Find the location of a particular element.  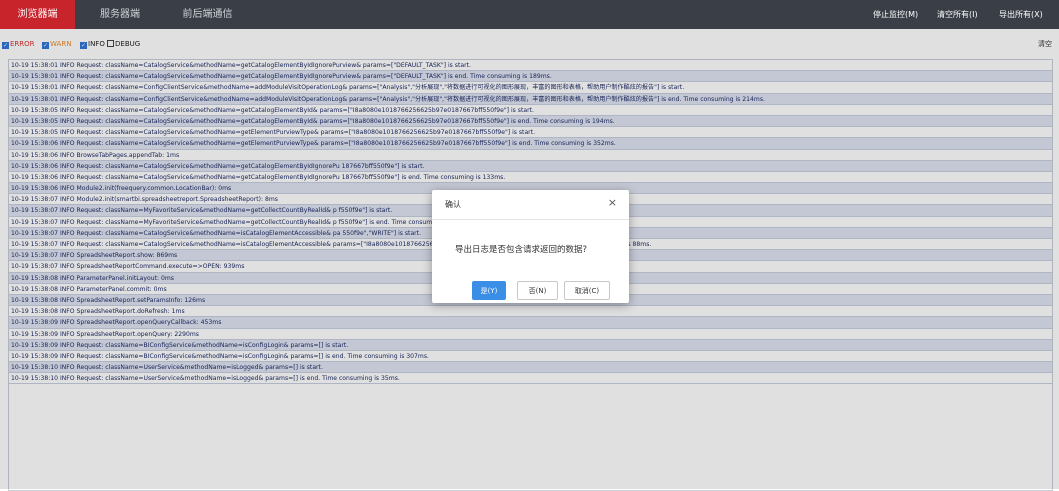

tab-communication: 前后端通信 is located at coordinates (207, 14).